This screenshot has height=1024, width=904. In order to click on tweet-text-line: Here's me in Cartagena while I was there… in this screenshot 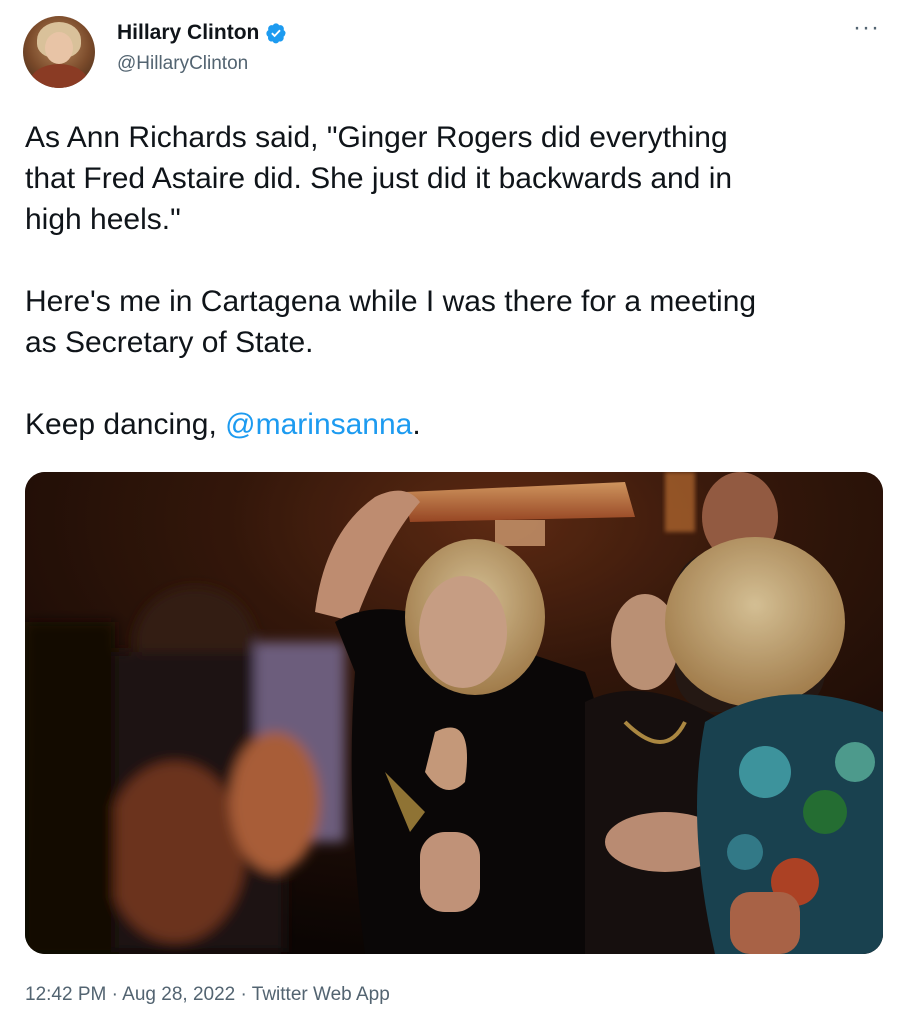, I will do `click(391, 301)`.